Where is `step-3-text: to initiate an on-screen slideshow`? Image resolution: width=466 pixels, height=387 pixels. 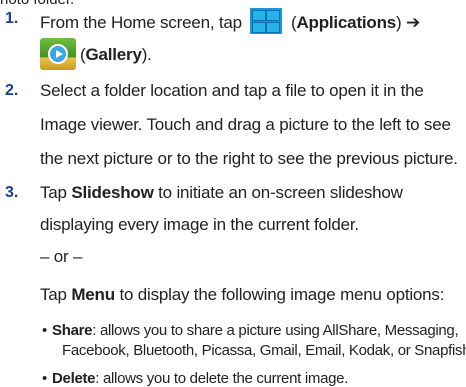 step-3-text: to initiate an on-screen slideshow is located at coordinates (280, 192).